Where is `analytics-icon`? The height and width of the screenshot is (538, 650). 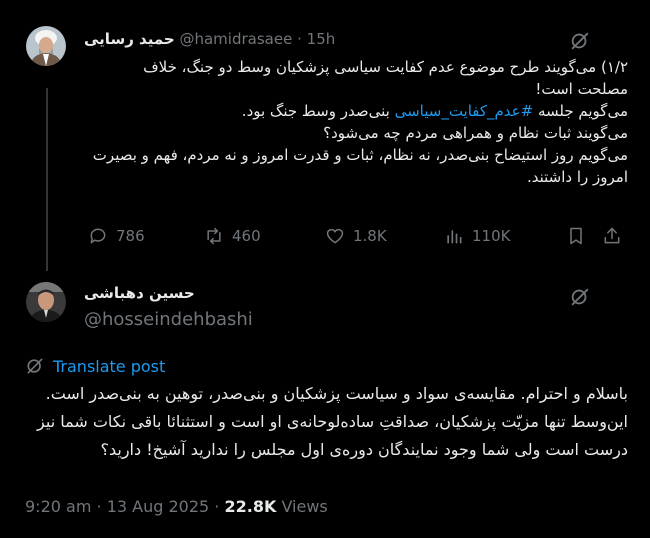
analytics-icon is located at coordinates (454, 236).